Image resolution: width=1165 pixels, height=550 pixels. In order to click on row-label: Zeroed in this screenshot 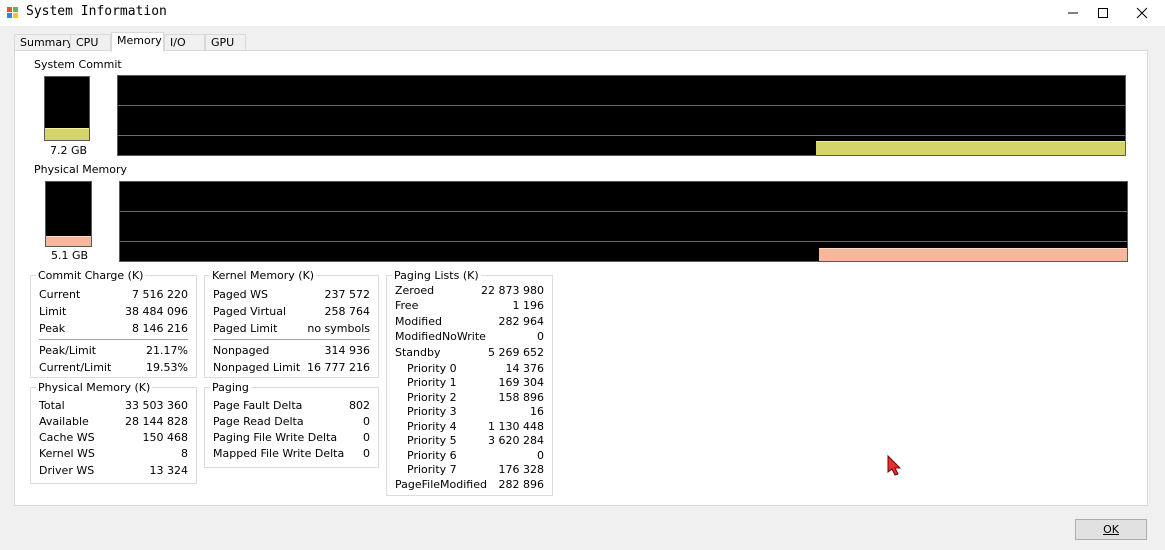, I will do `click(415, 290)`.